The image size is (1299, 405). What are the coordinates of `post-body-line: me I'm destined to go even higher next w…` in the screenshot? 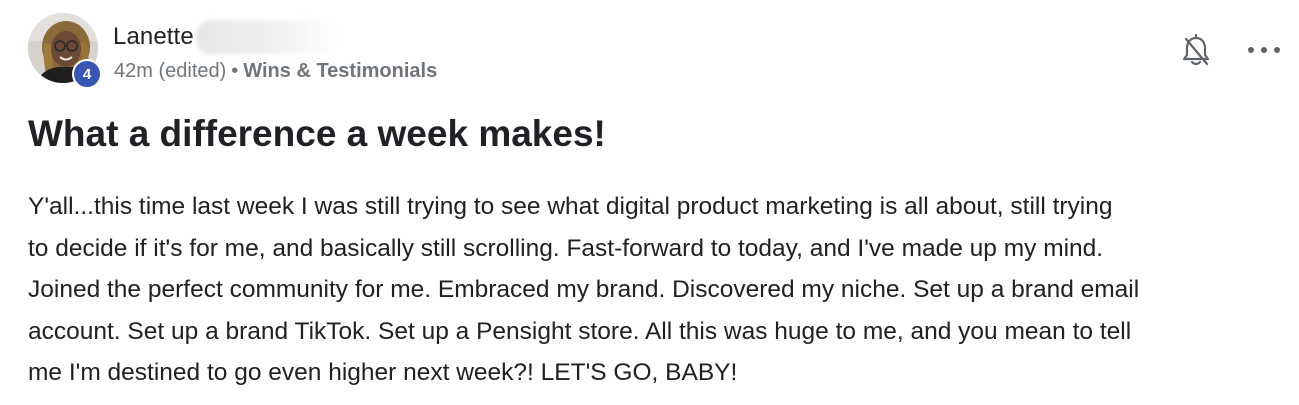 It's located at (383, 372).